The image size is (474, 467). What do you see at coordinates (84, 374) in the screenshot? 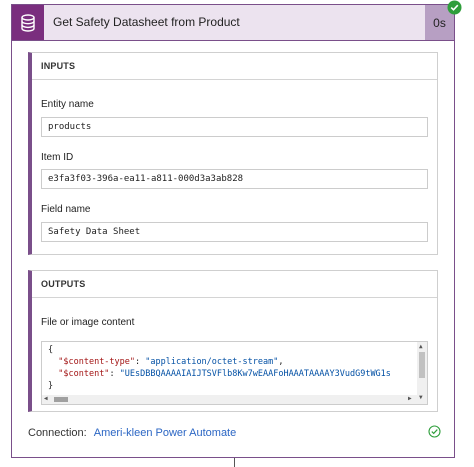
I see `content-key: "$content"` at bounding box center [84, 374].